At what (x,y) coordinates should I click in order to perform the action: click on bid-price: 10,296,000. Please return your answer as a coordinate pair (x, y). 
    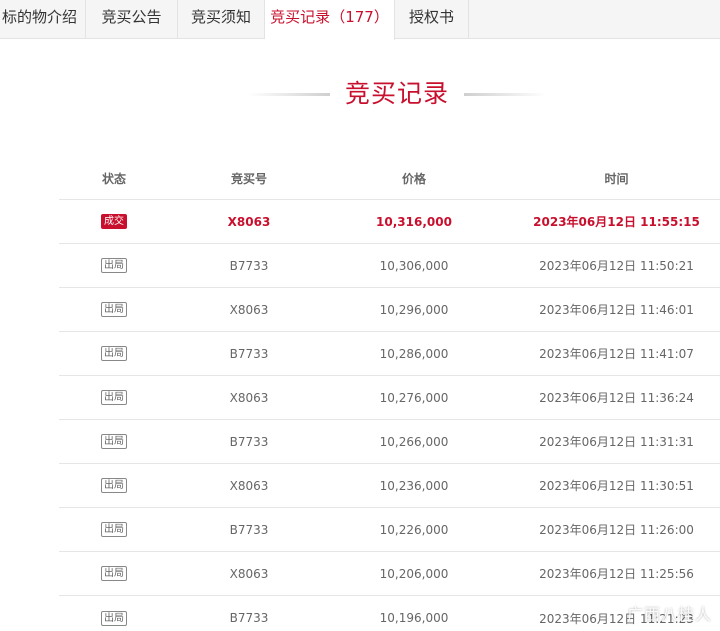
    Looking at the image, I should click on (414, 309).